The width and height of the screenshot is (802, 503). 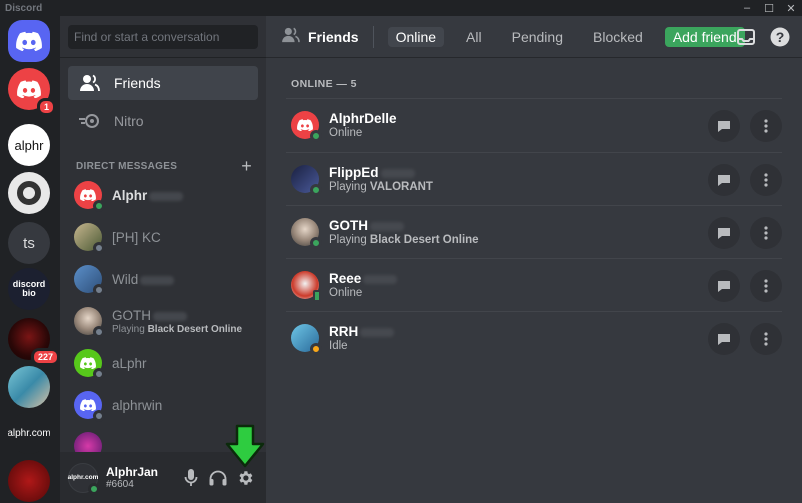 What do you see at coordinates (345, 278) in the screenshot?
I see `friend-name: Reee` at bounding box center [345, 278].